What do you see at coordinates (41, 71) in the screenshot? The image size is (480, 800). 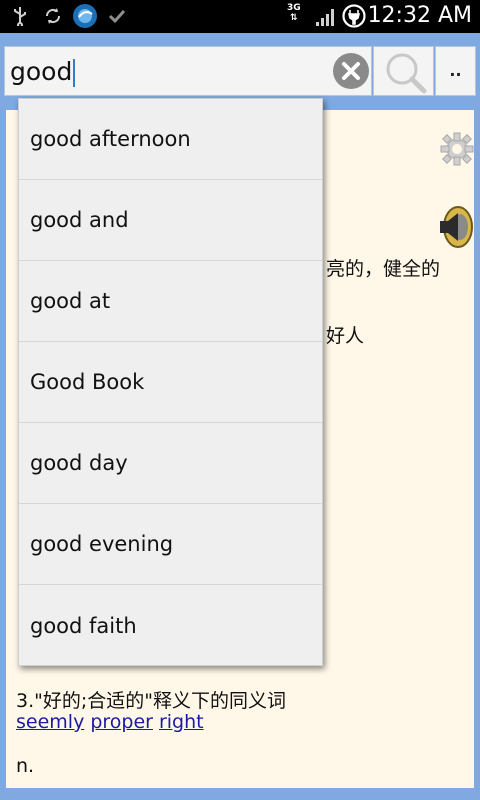 I see `search-query: good` at bounding box center [41, 71].